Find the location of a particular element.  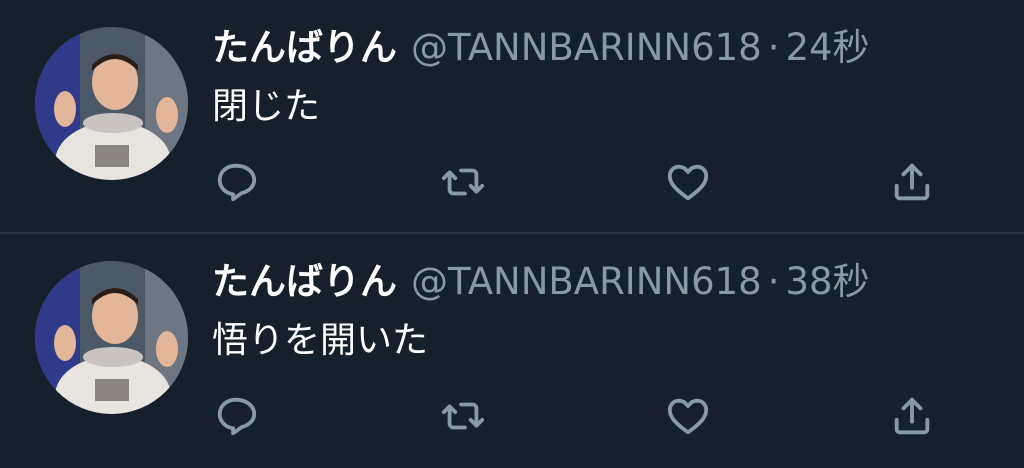

timestamp: 24秒 is located at coordinates (827, 47).